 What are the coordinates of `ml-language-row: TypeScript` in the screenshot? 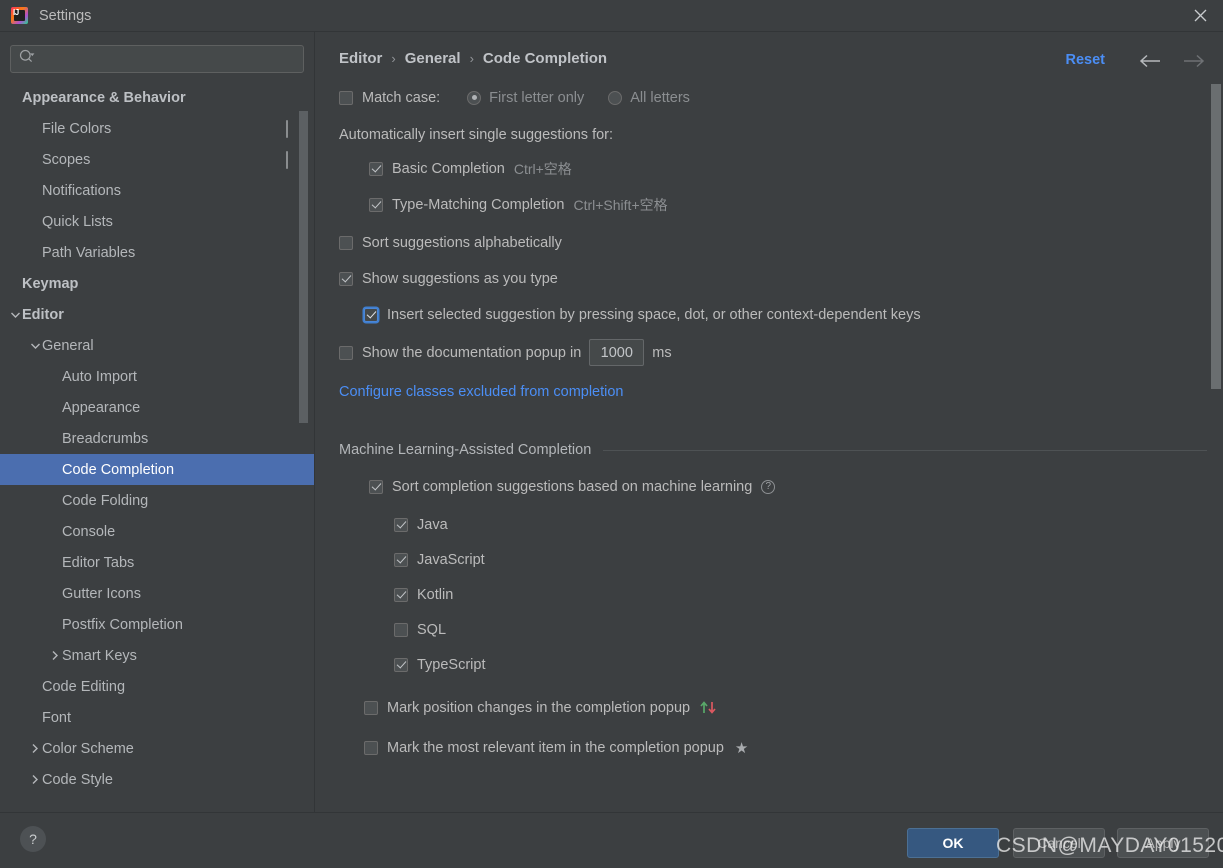 It's located at (800, 664).